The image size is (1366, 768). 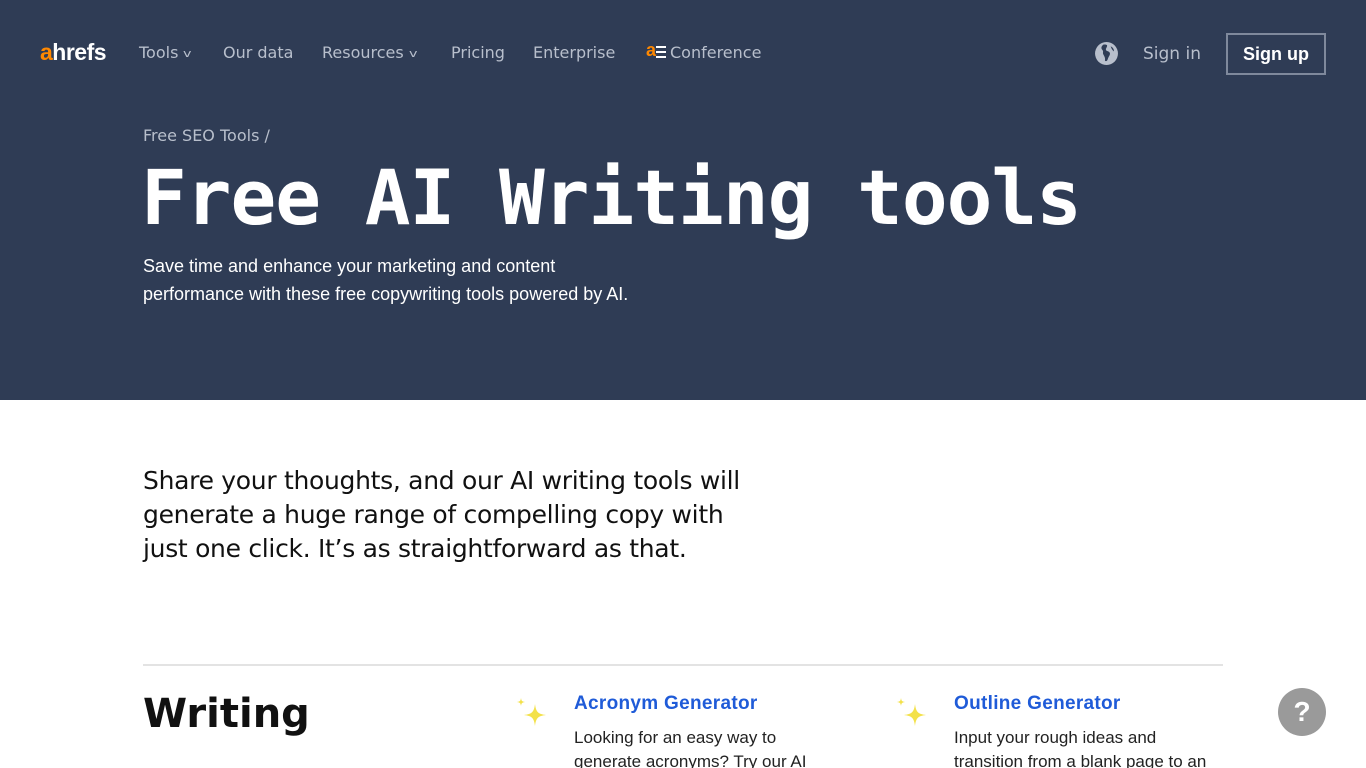 What do you see at coordinates (1302, 712) in the screenshot?
I see `help-button: ?` at bounding box center [1302, 712].